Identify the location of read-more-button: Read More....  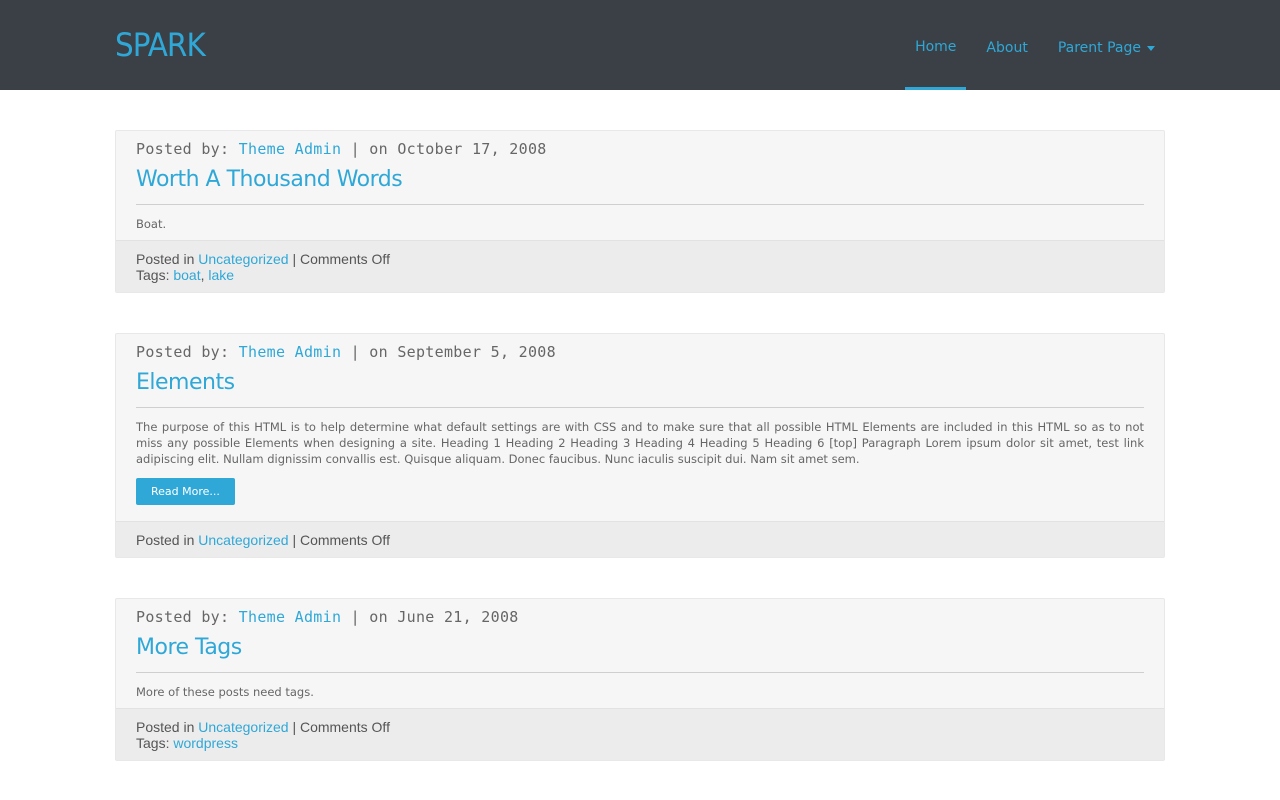
(185, 491).